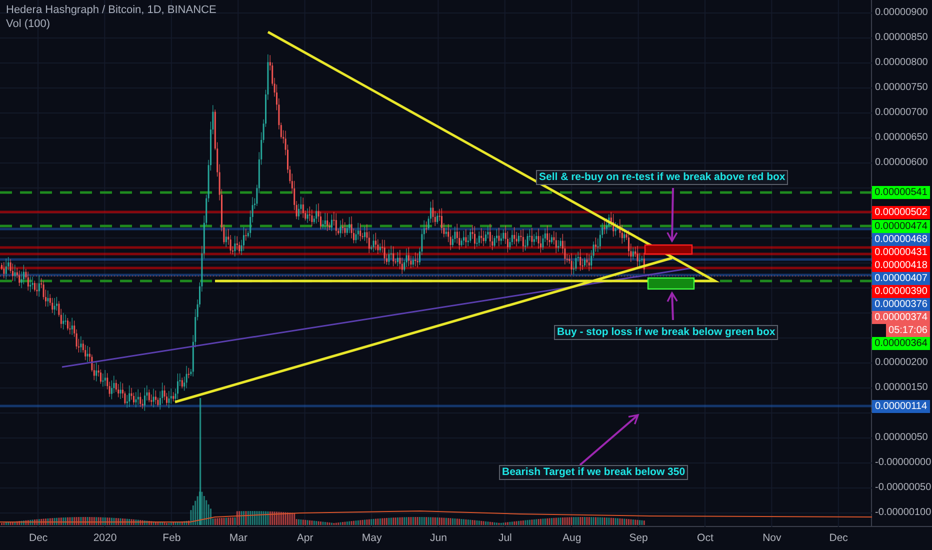 This screenshot has height=550, width=932. I want to click on price-tick-label: -0.00000000, so click(903, 463).